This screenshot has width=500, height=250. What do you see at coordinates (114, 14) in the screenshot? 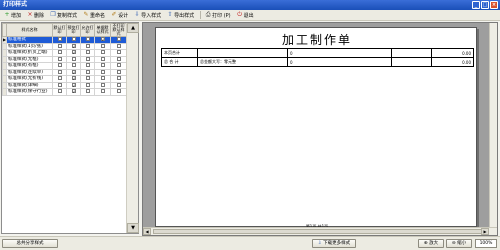
I see `design-icon: ✐` at bounding box center [114, 14].